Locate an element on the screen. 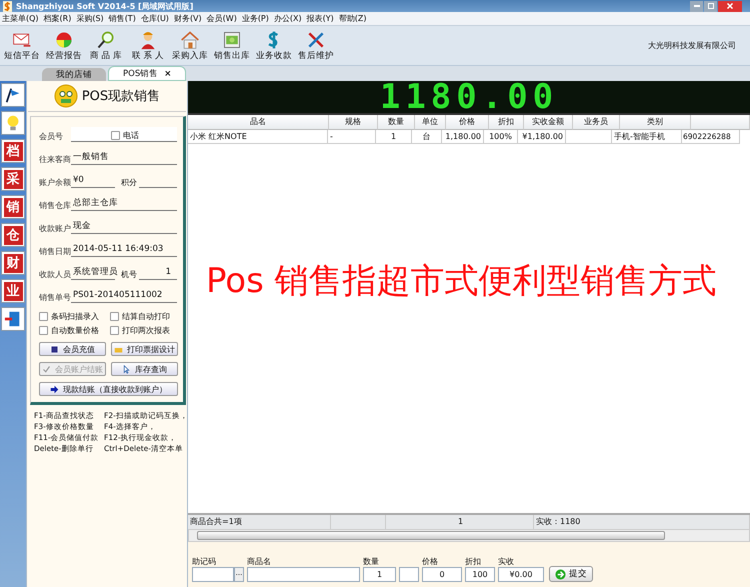 Image resolution: width=750 pixels, height=587 pixels. menu-item: 仓库(U) is located at coordinates (154, 18).